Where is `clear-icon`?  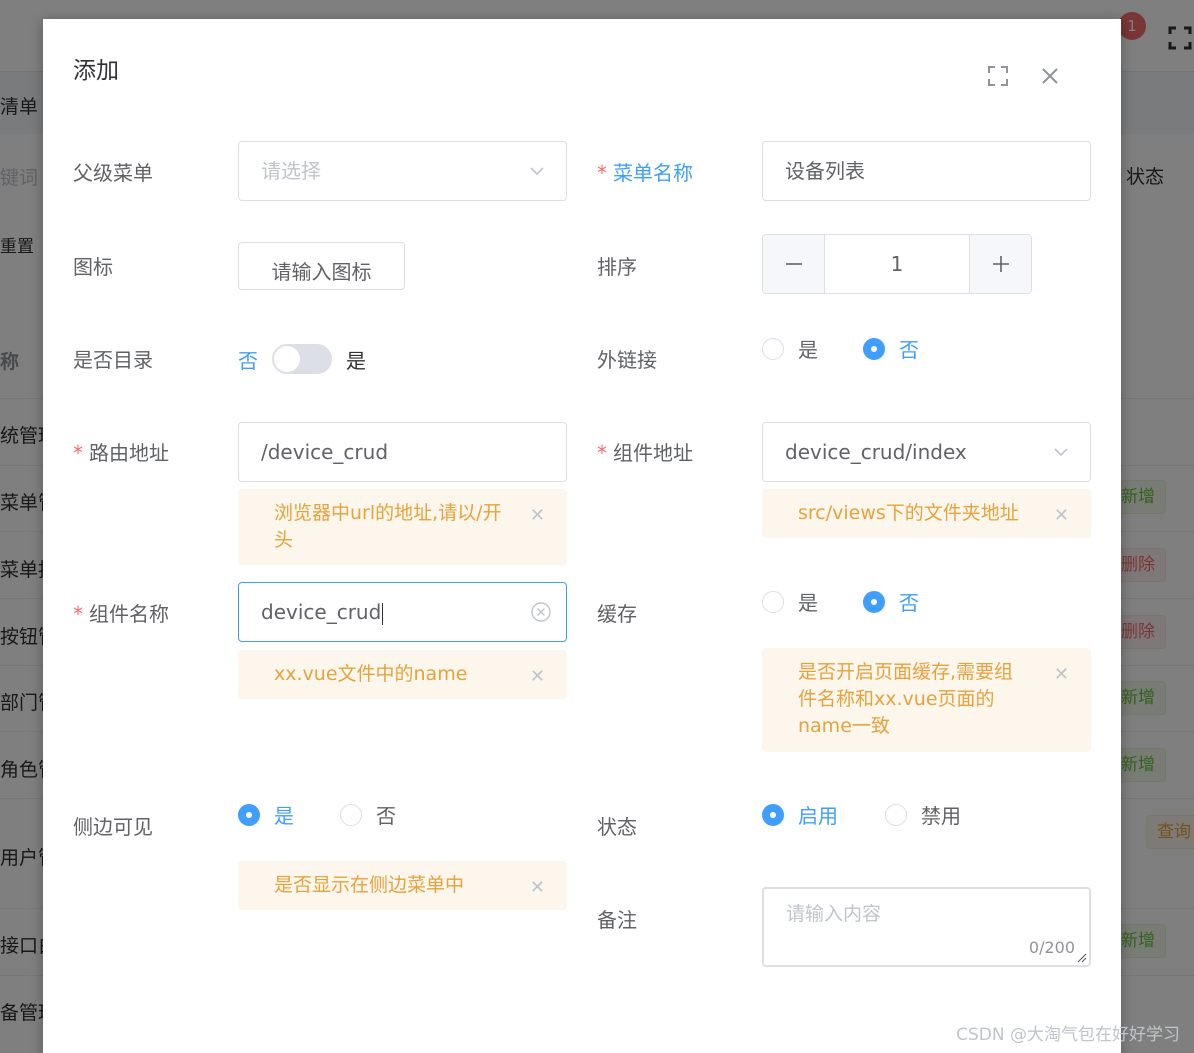 clear-icon is located at coordinates (541, 612).